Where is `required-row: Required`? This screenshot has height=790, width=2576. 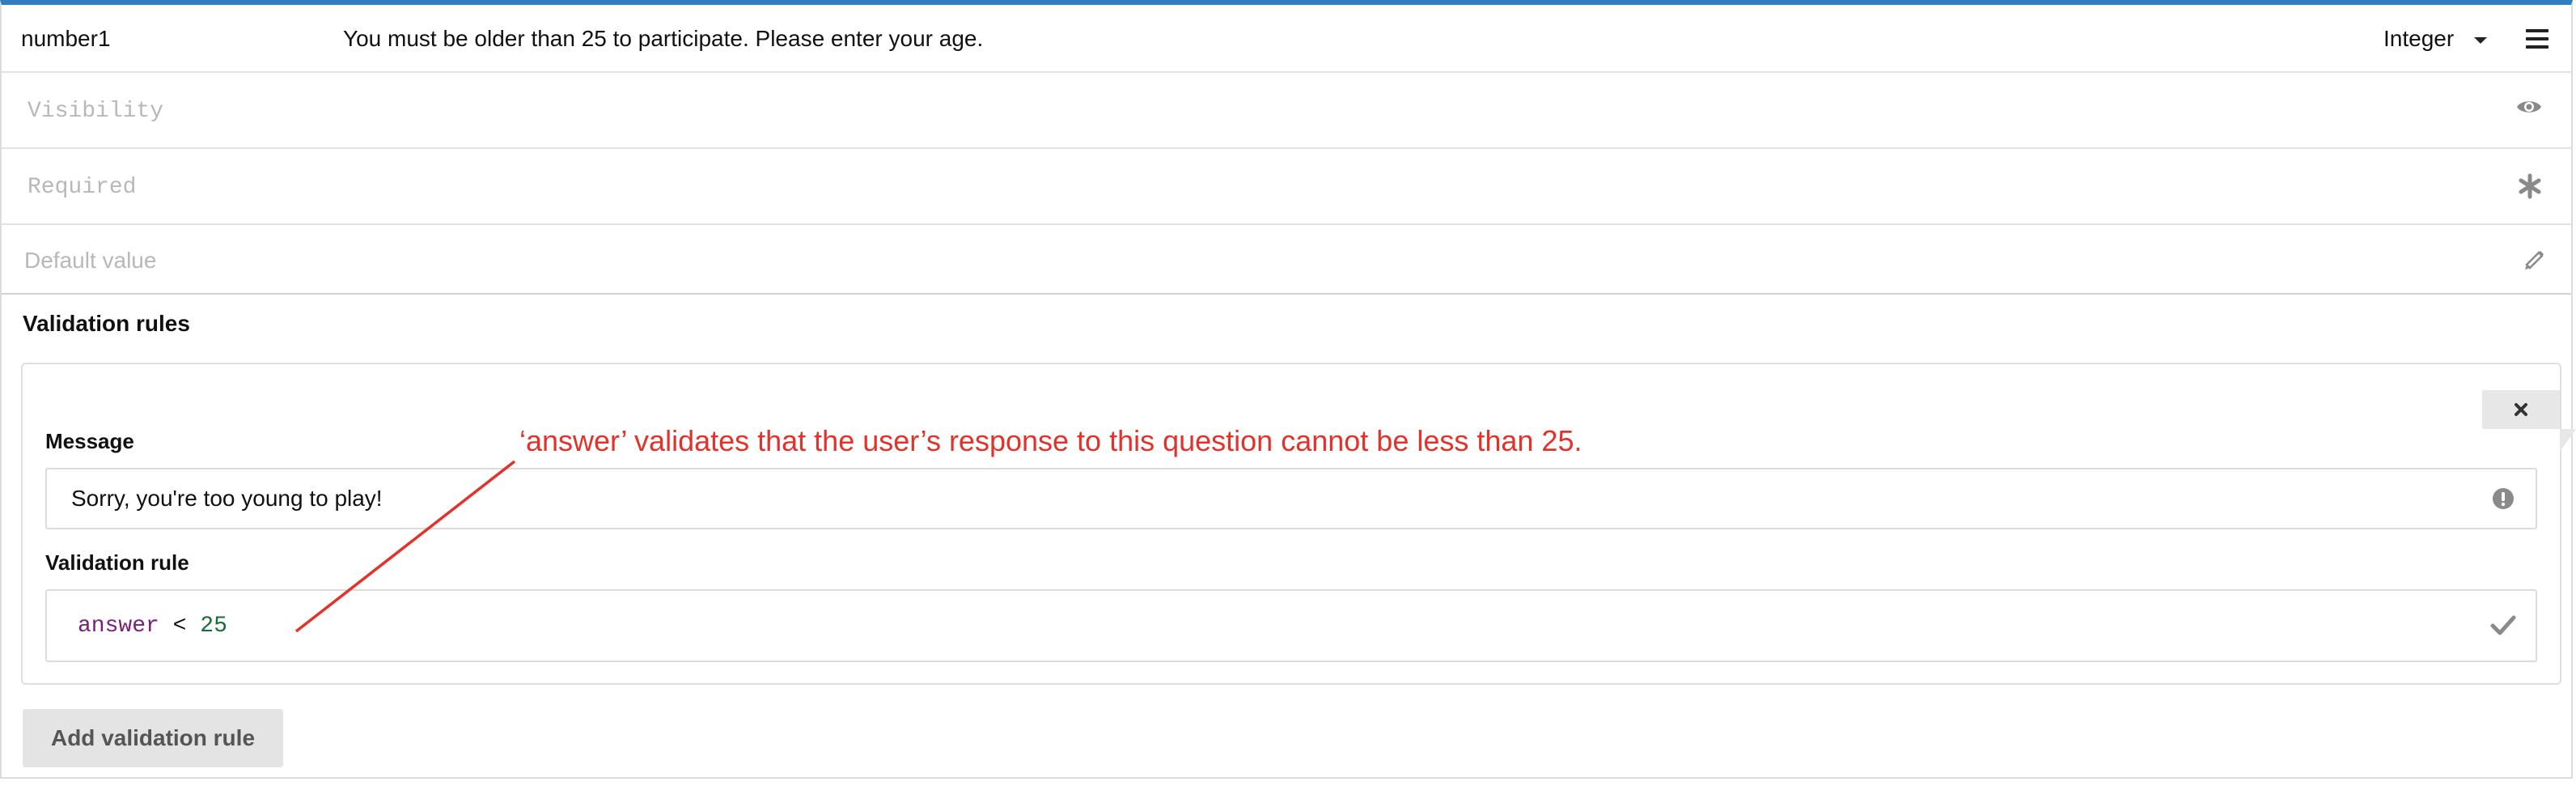
required-row: Required is located at coordinates (1286, 187).